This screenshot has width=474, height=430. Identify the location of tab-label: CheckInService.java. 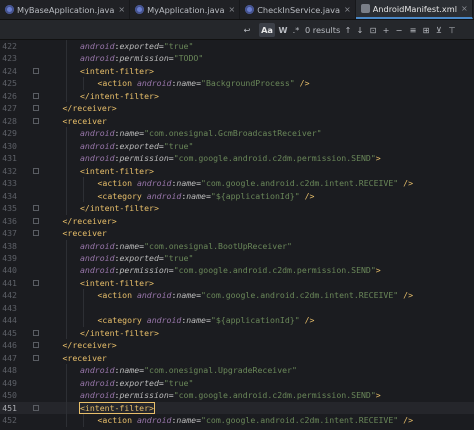
(298, 9).